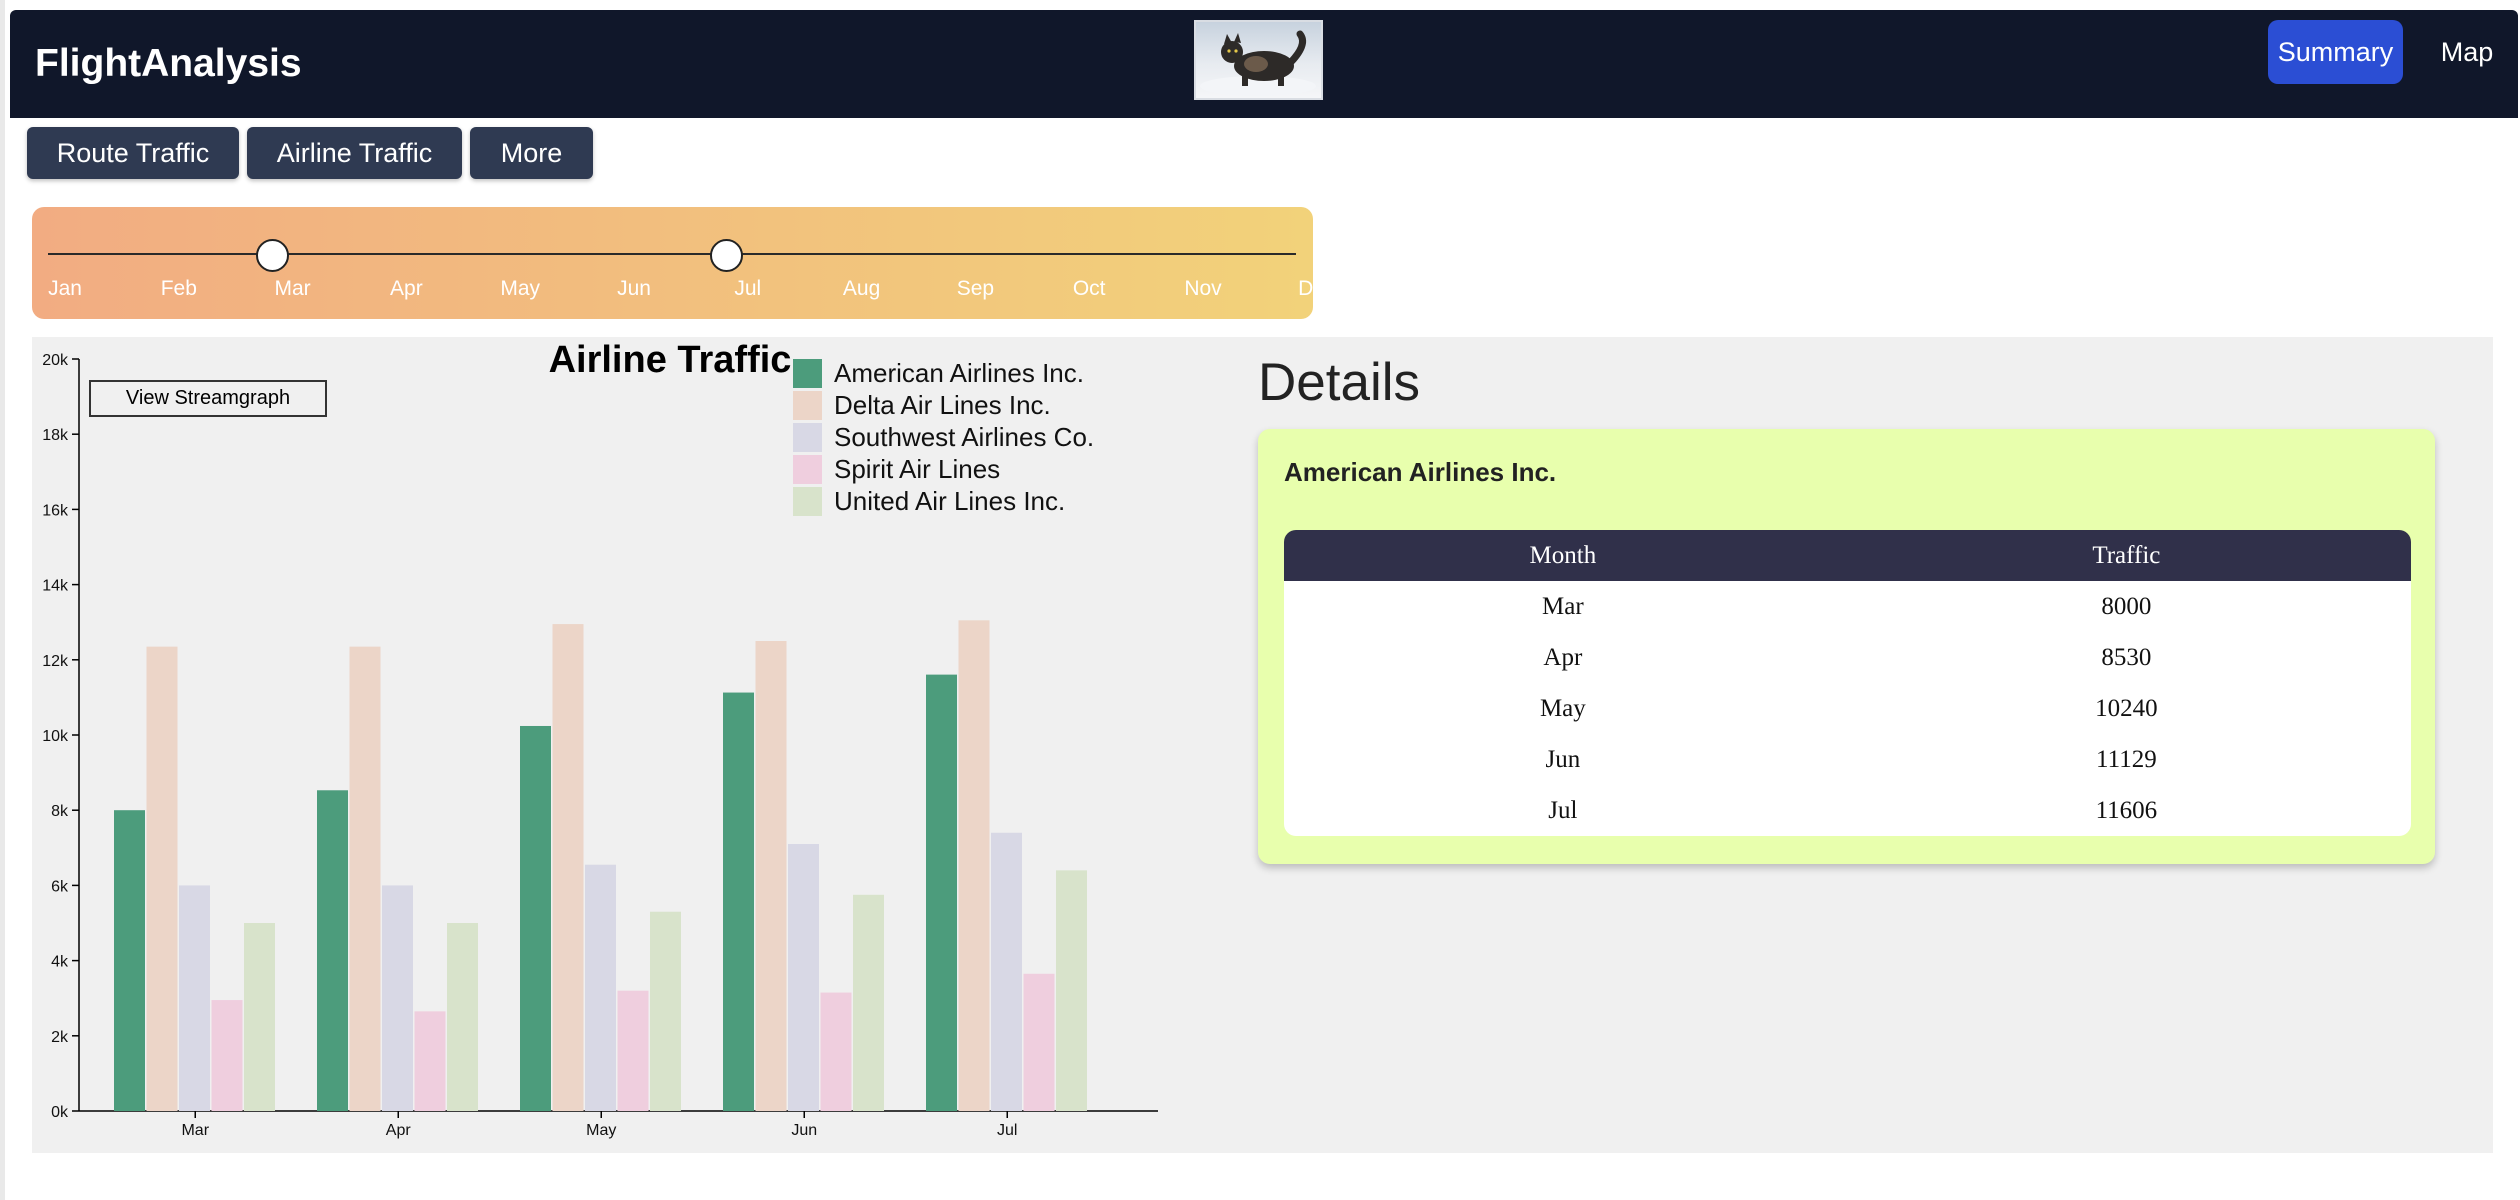 The height and width of the screenshot is (1200, 2520). What do you see at coordinates (1007, 1130) in the screenshot?
I see `x-tick-label: Jul` at bounding box center [1007, 1130].